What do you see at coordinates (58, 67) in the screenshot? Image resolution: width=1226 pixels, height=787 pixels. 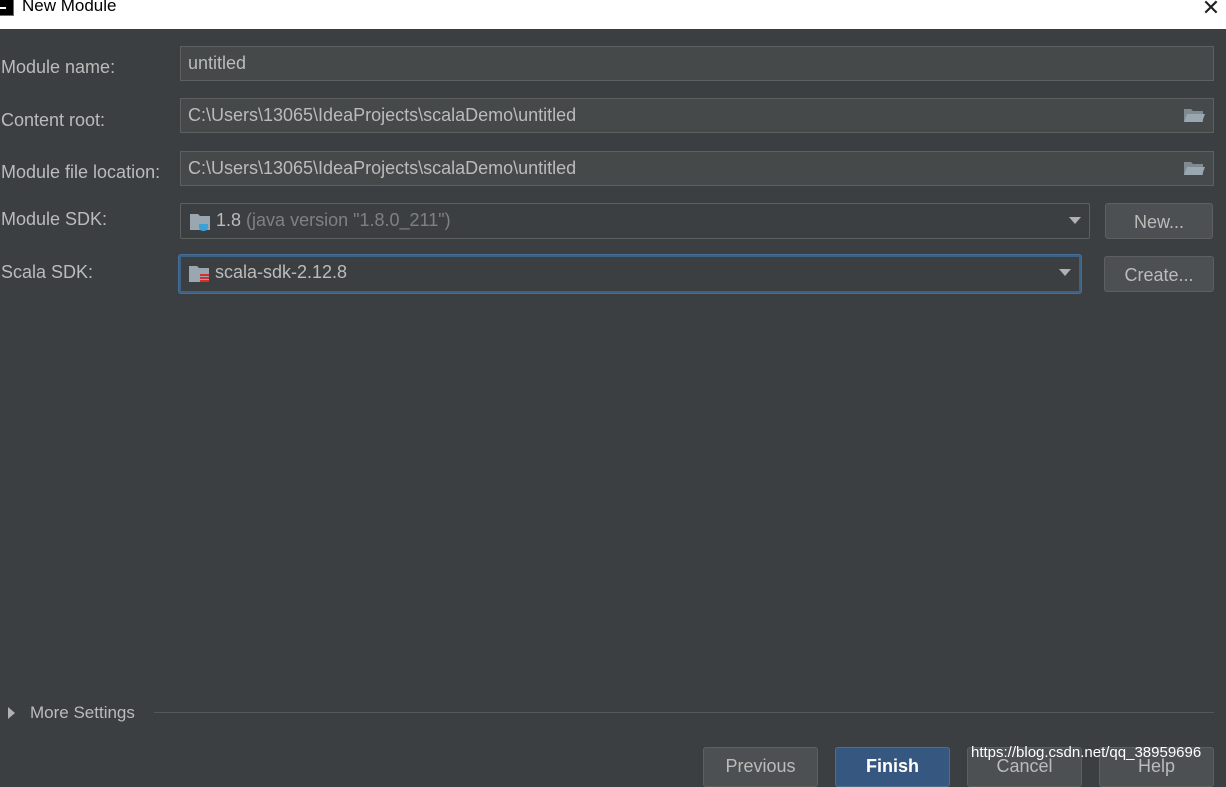 I see `module-name-label: Module name:` at bounding box center [58, 67].